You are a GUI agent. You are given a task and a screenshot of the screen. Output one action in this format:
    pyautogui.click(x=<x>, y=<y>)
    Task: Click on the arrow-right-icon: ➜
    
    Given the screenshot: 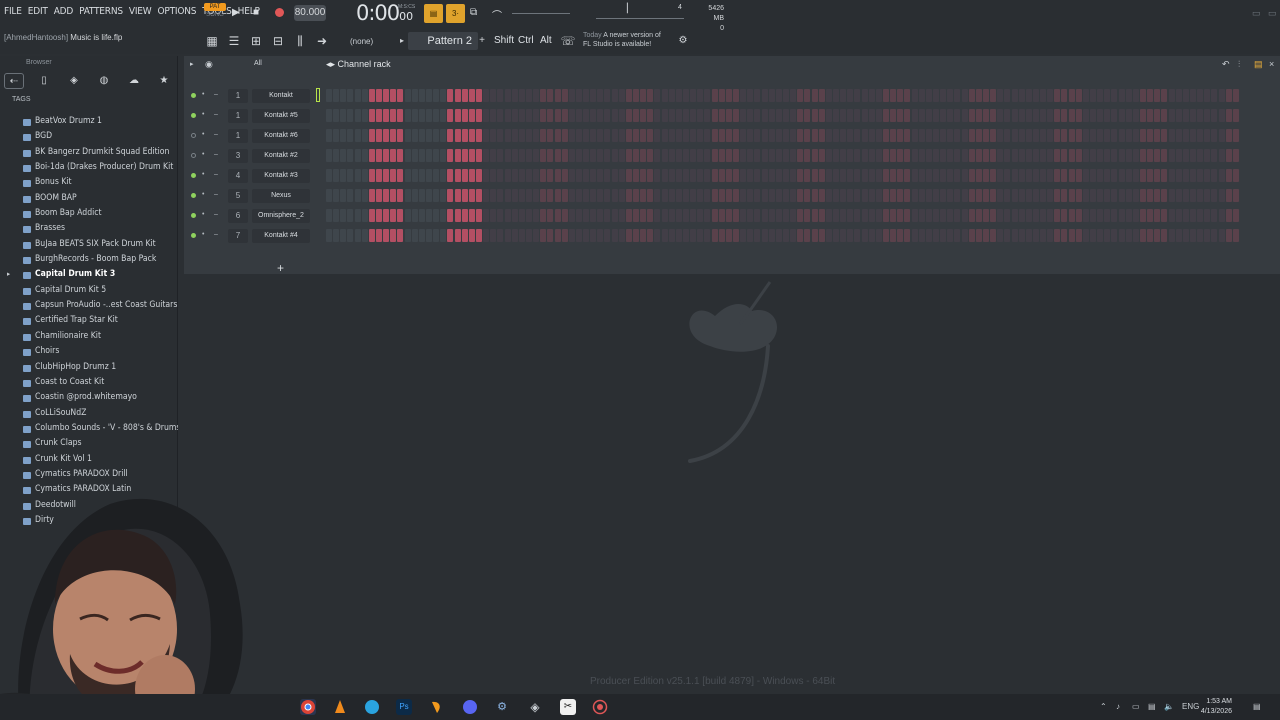 What is the action you would take?
    pyautogui.click(x=322, y=41)
    